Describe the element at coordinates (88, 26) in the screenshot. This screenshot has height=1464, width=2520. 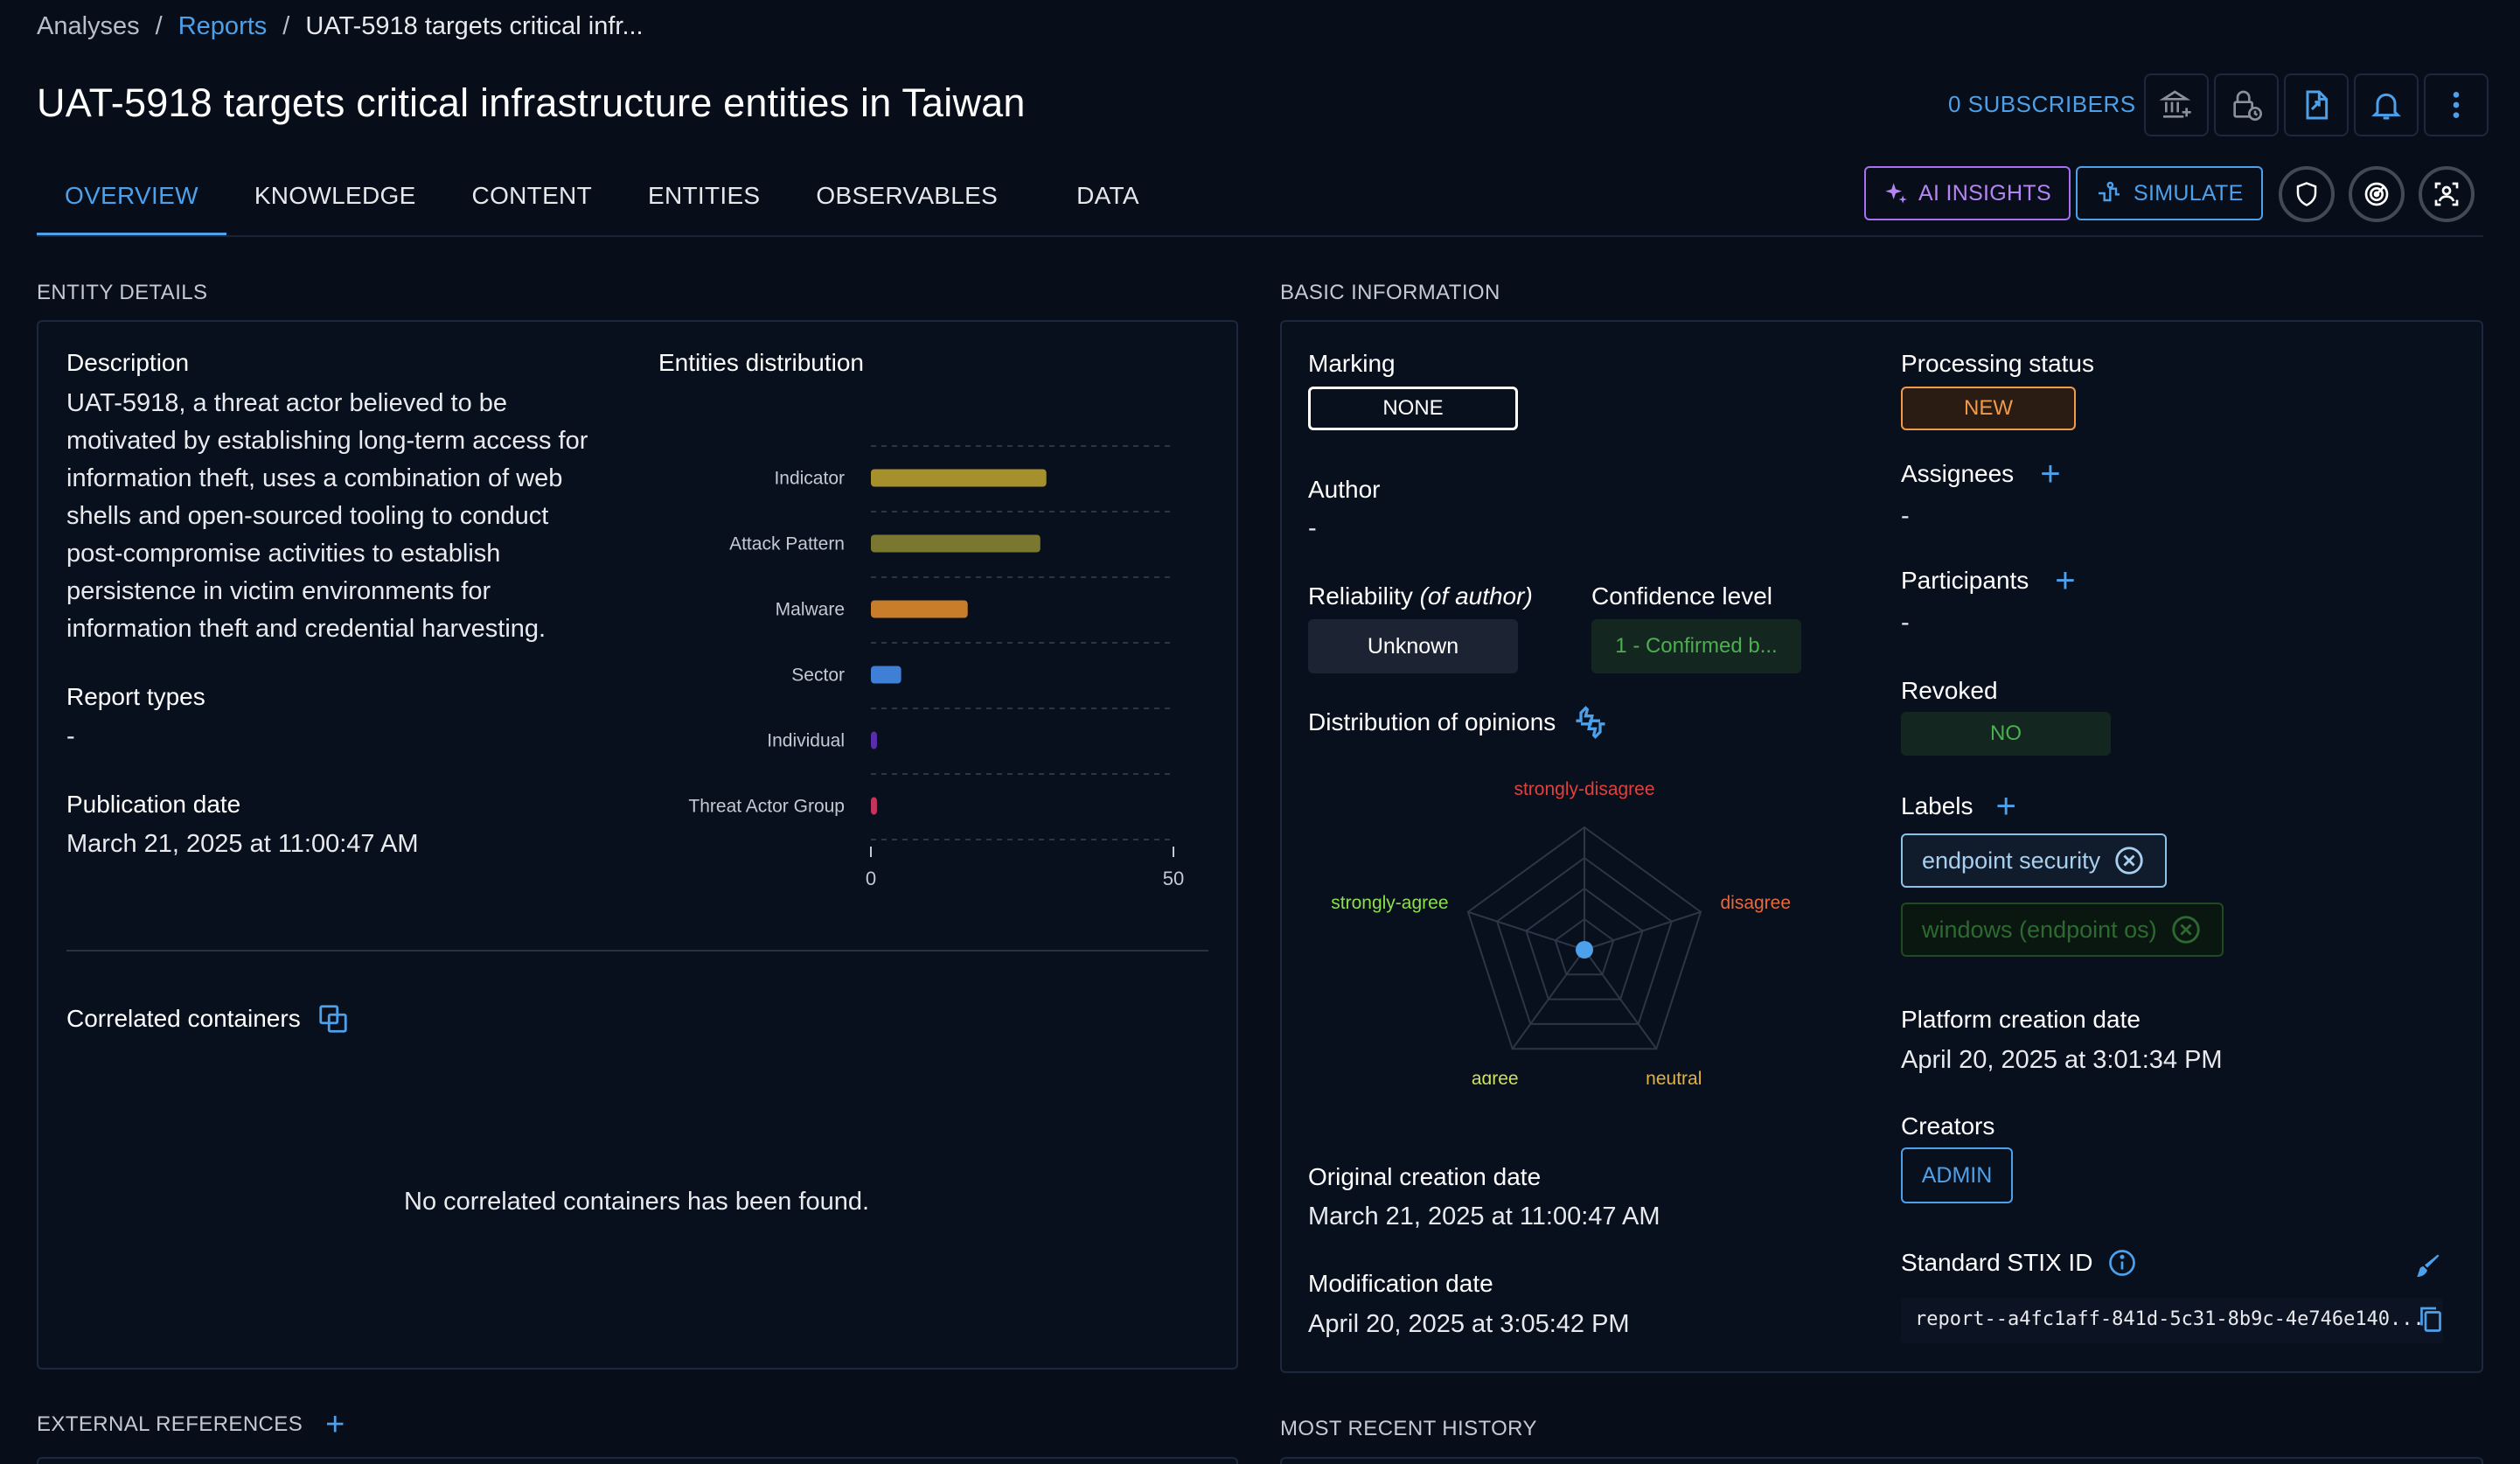
I see `breadcrumb-analyses: Analyses` at that location.